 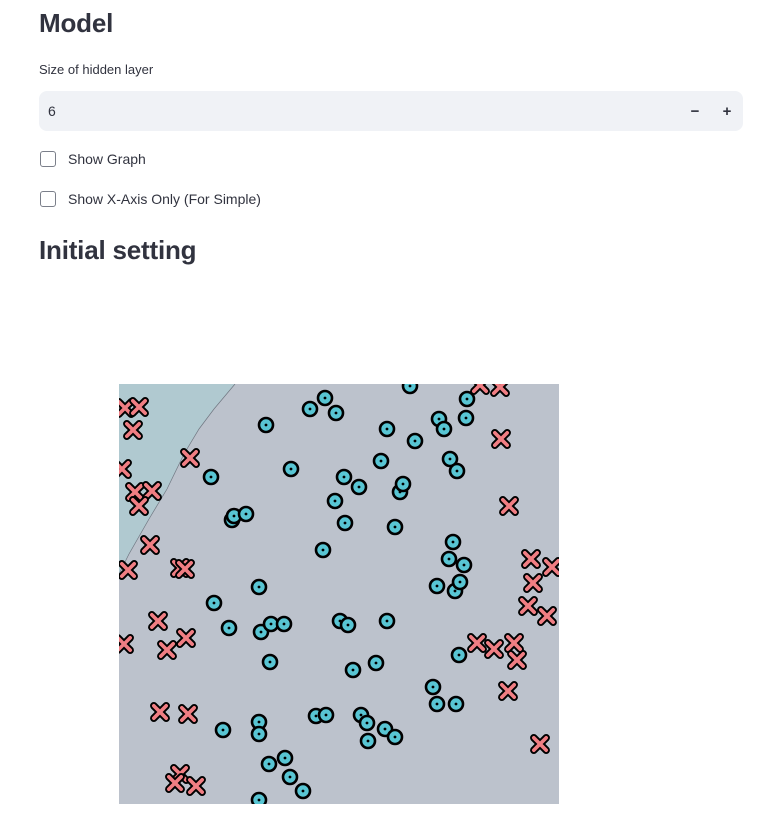 I want to click on decrement-button: −, so click(x=695, y=111).